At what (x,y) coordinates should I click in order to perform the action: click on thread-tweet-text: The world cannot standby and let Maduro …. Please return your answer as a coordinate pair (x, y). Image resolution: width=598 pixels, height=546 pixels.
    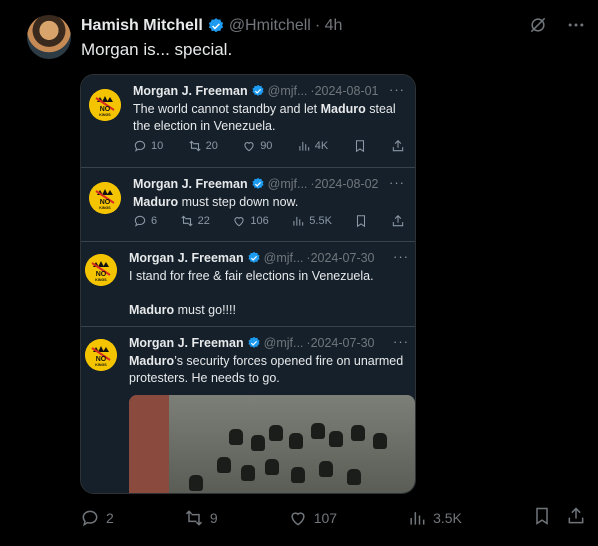
    Looking at the image, I should click on (264, 117).